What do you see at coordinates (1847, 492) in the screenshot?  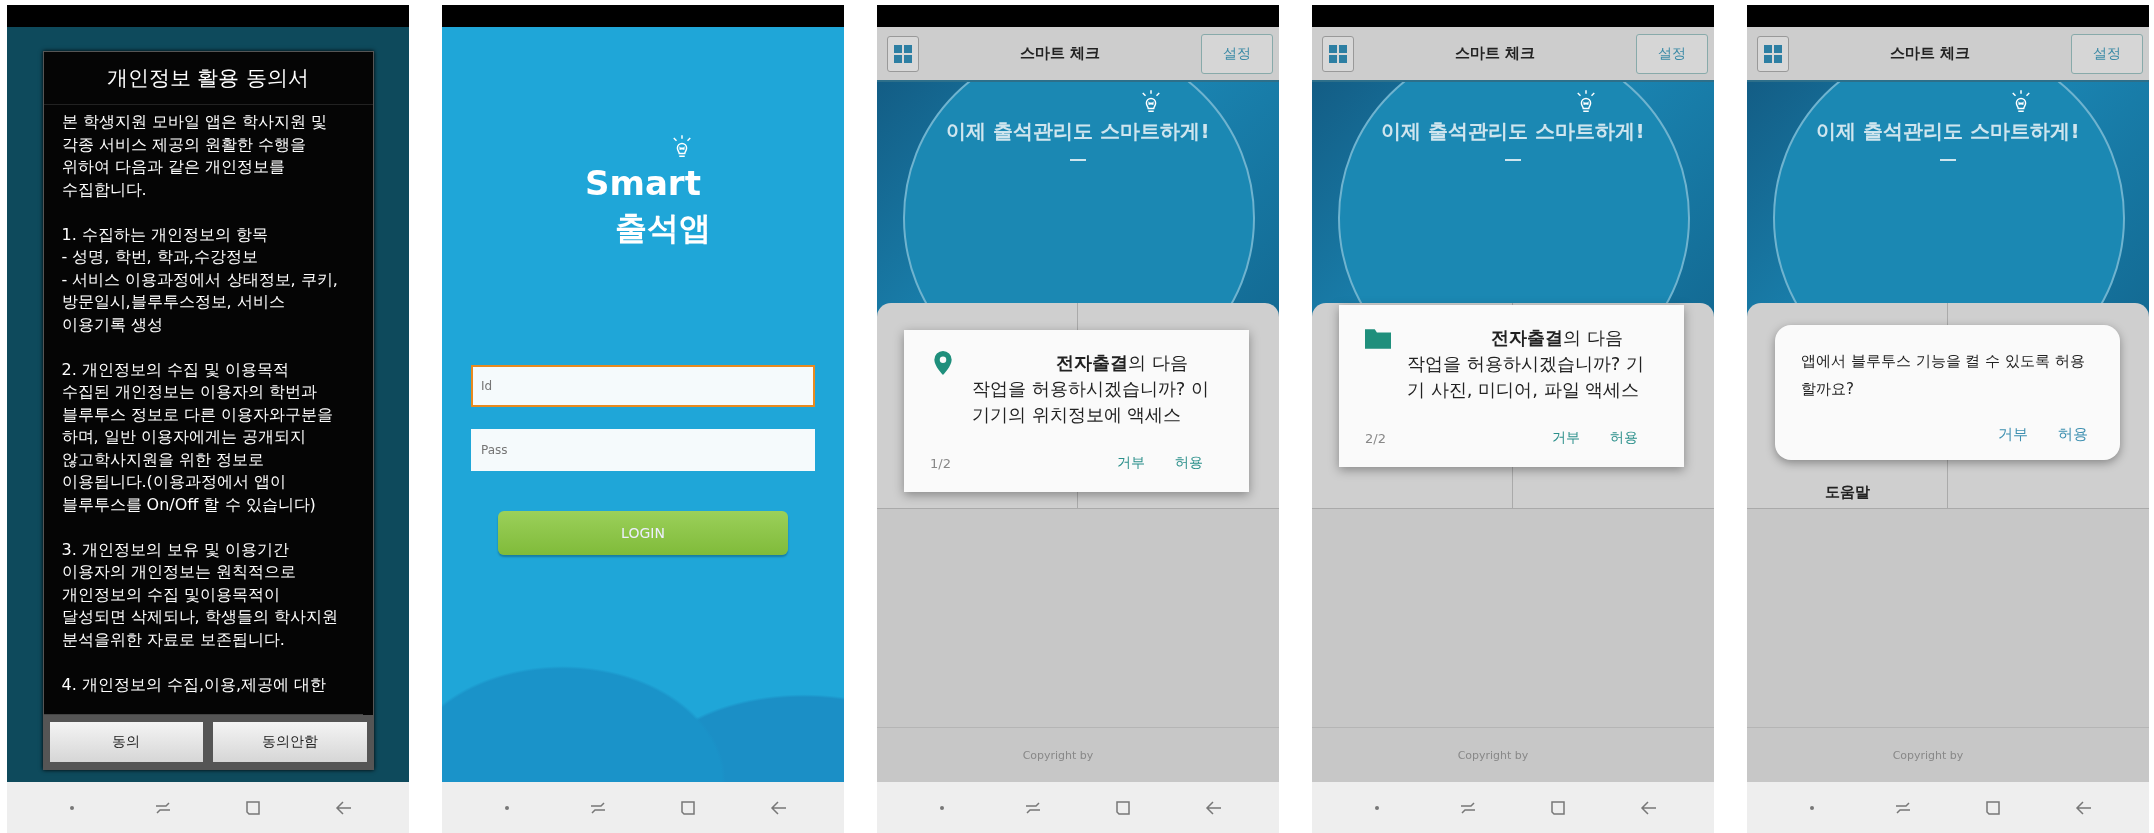 I see `menu-tile-label: 도움말` at bounding box center [1847, 492].